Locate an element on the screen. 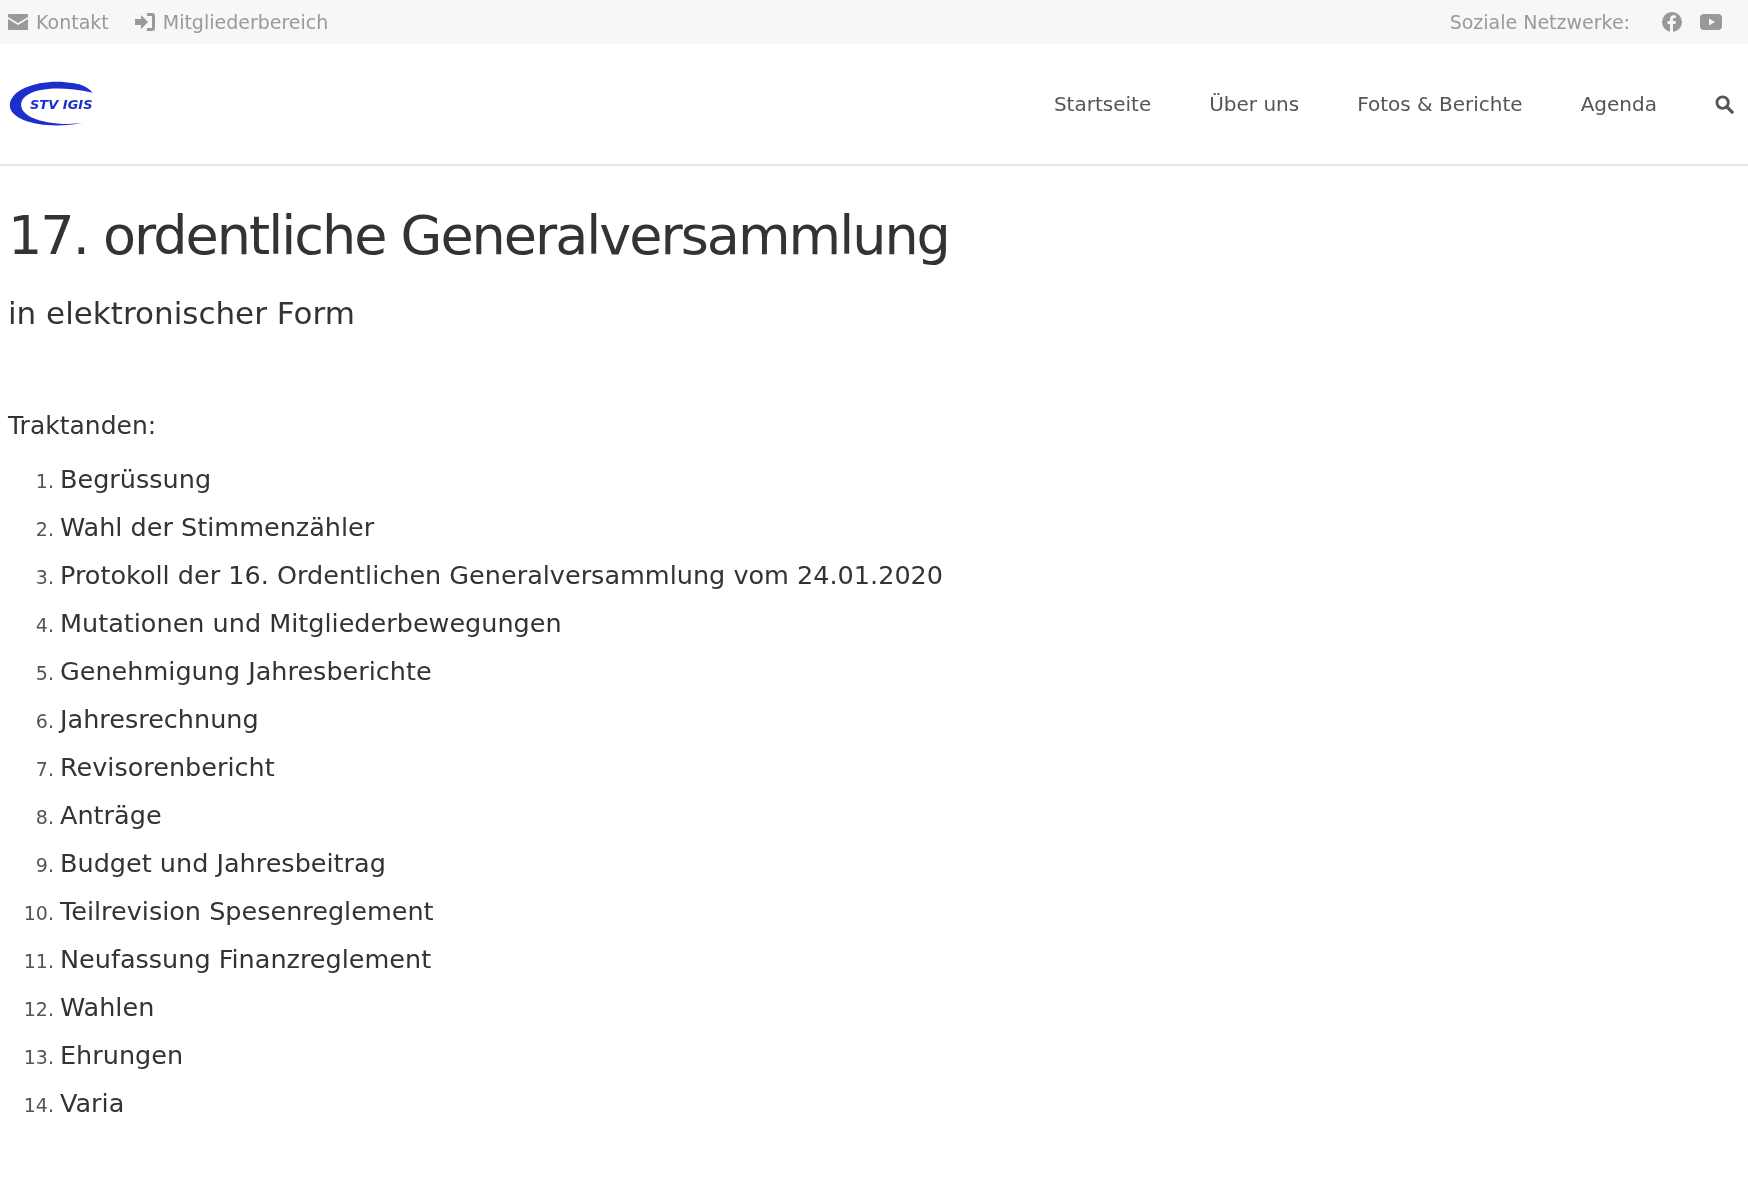  list-item-text: Ehrungen is located at coordinates (122, 1054).